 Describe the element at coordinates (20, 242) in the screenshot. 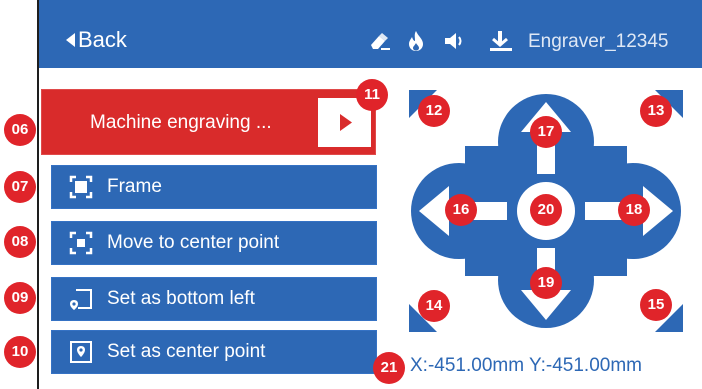

I see `badge-08: 08` at that location.